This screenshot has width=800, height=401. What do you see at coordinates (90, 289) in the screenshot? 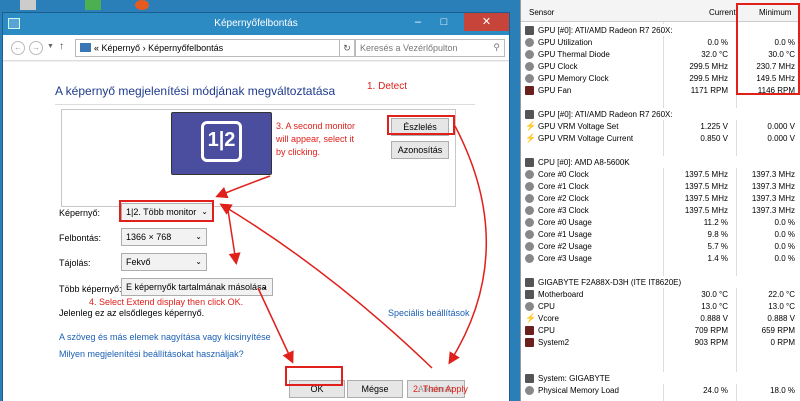
I see `multi-display-label: Több képernyő:` at bounding box center [90, 289].